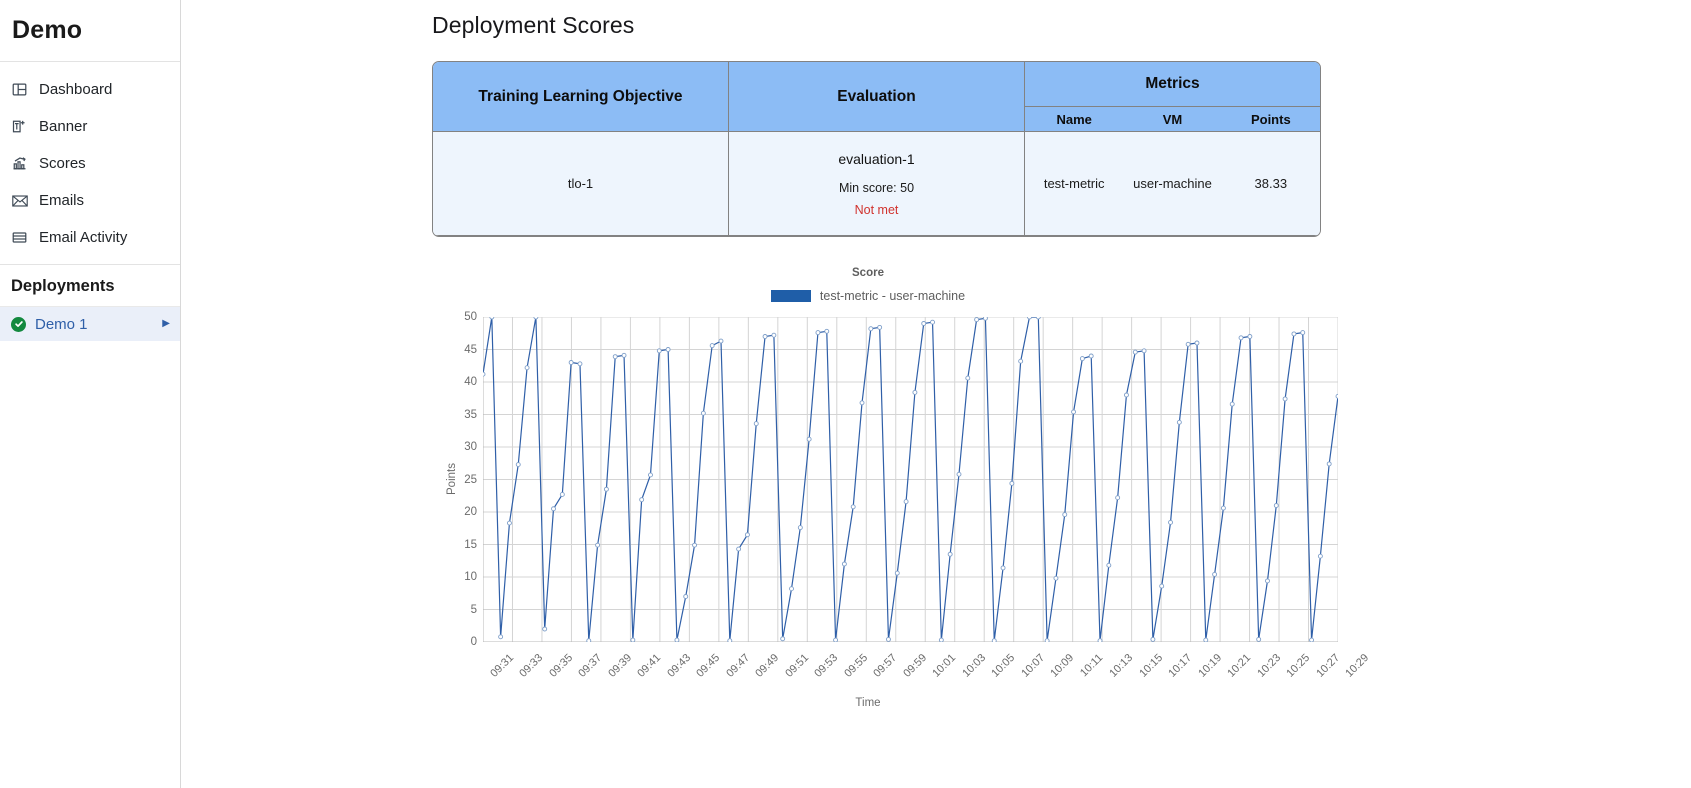 This screenshot has width=1691, height=788. I want to click on cell-evaluation: evaluation-1 Min score: 50 Not met, so click(877, 184).